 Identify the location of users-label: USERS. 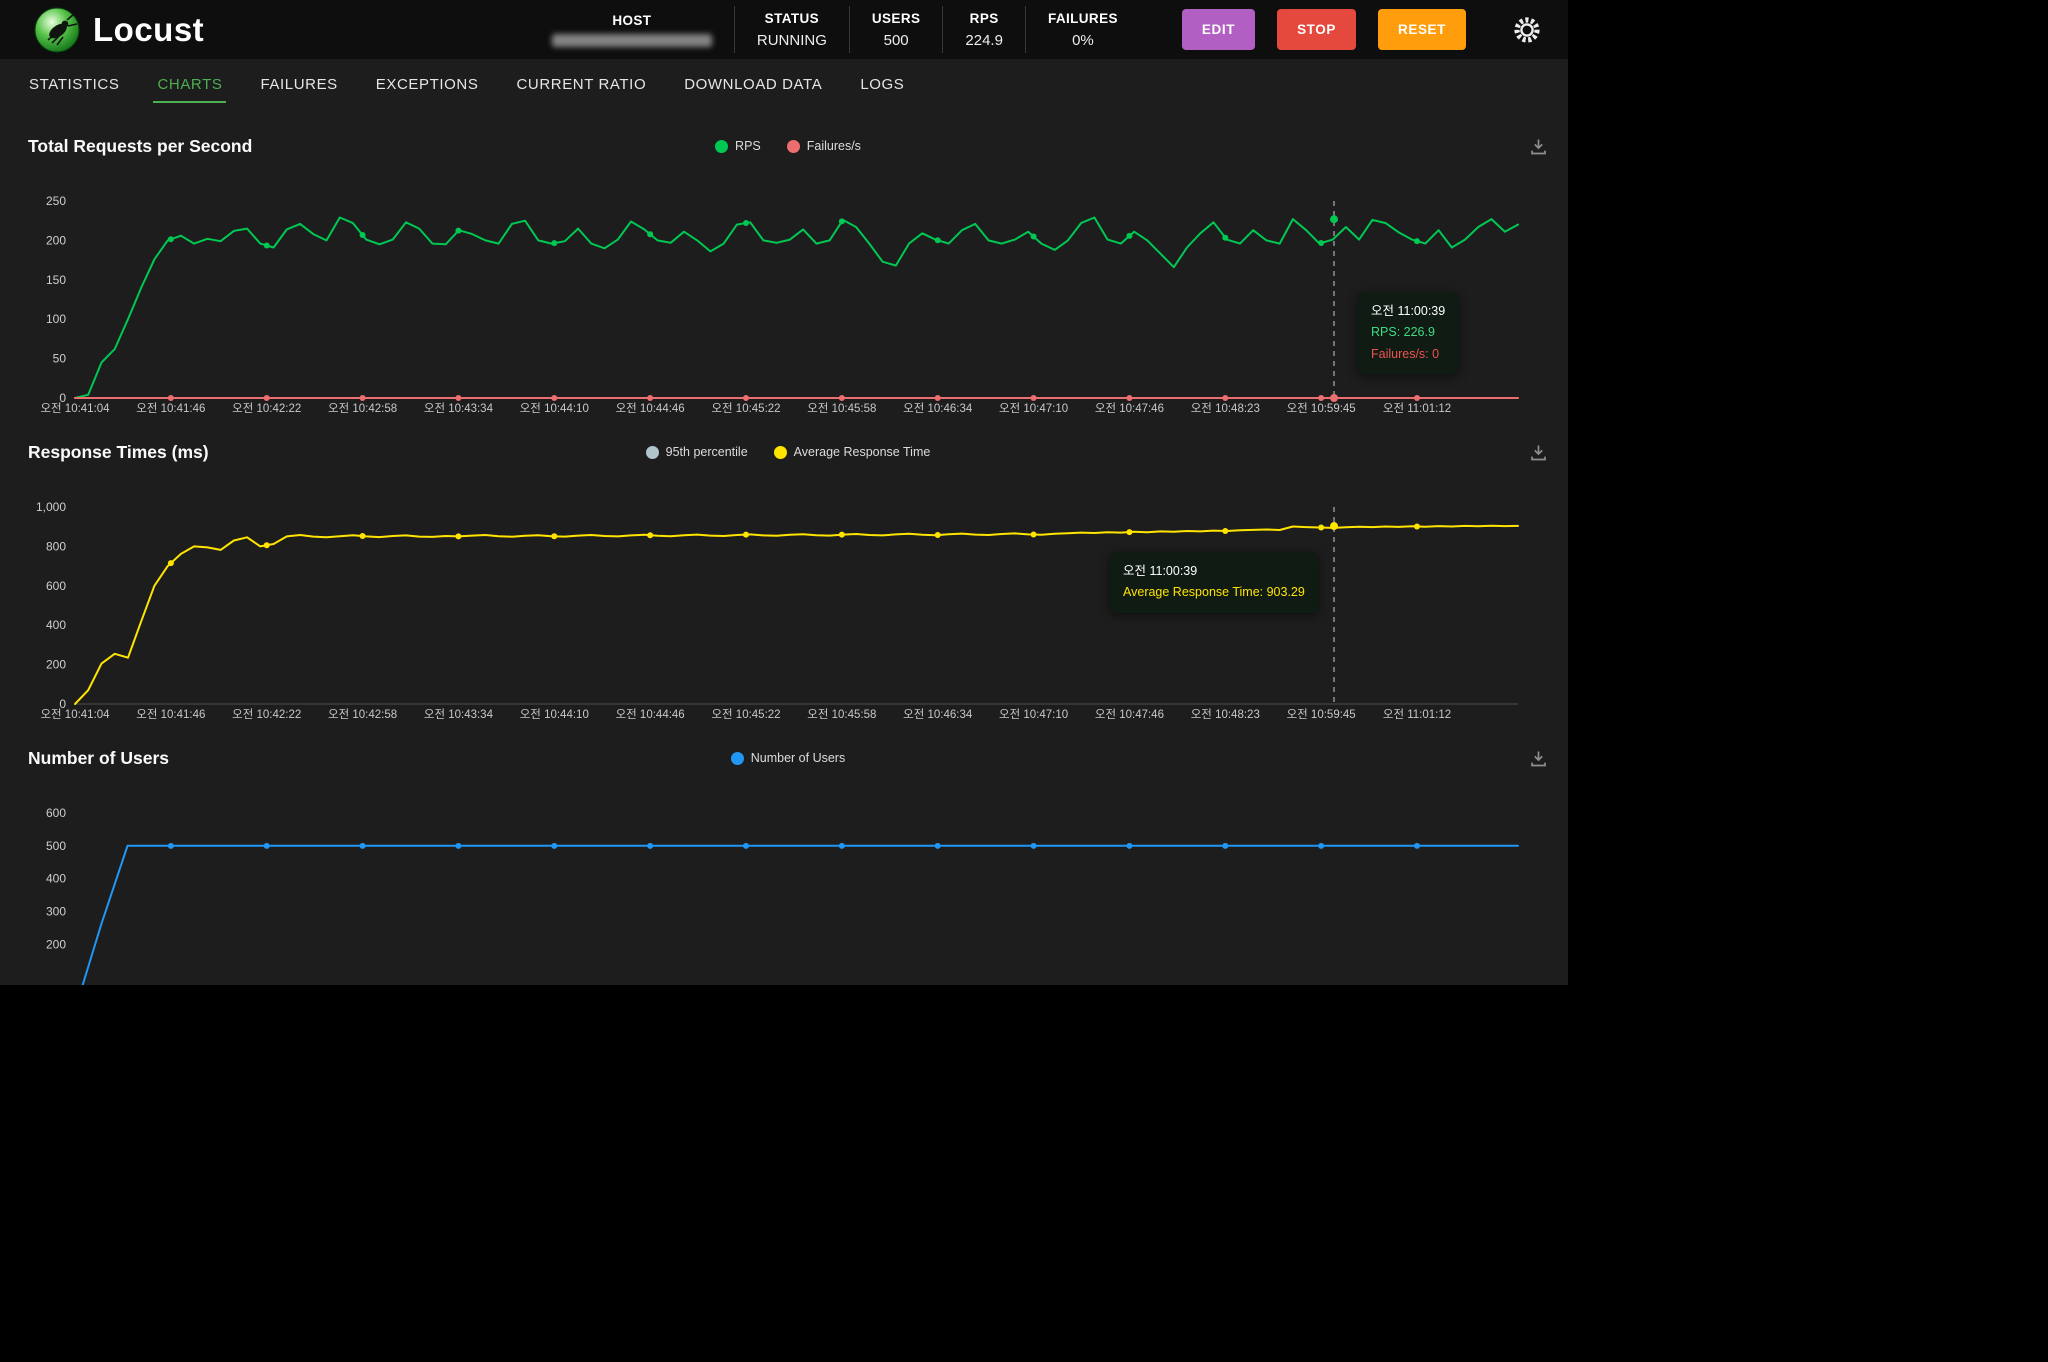
(896, 18).